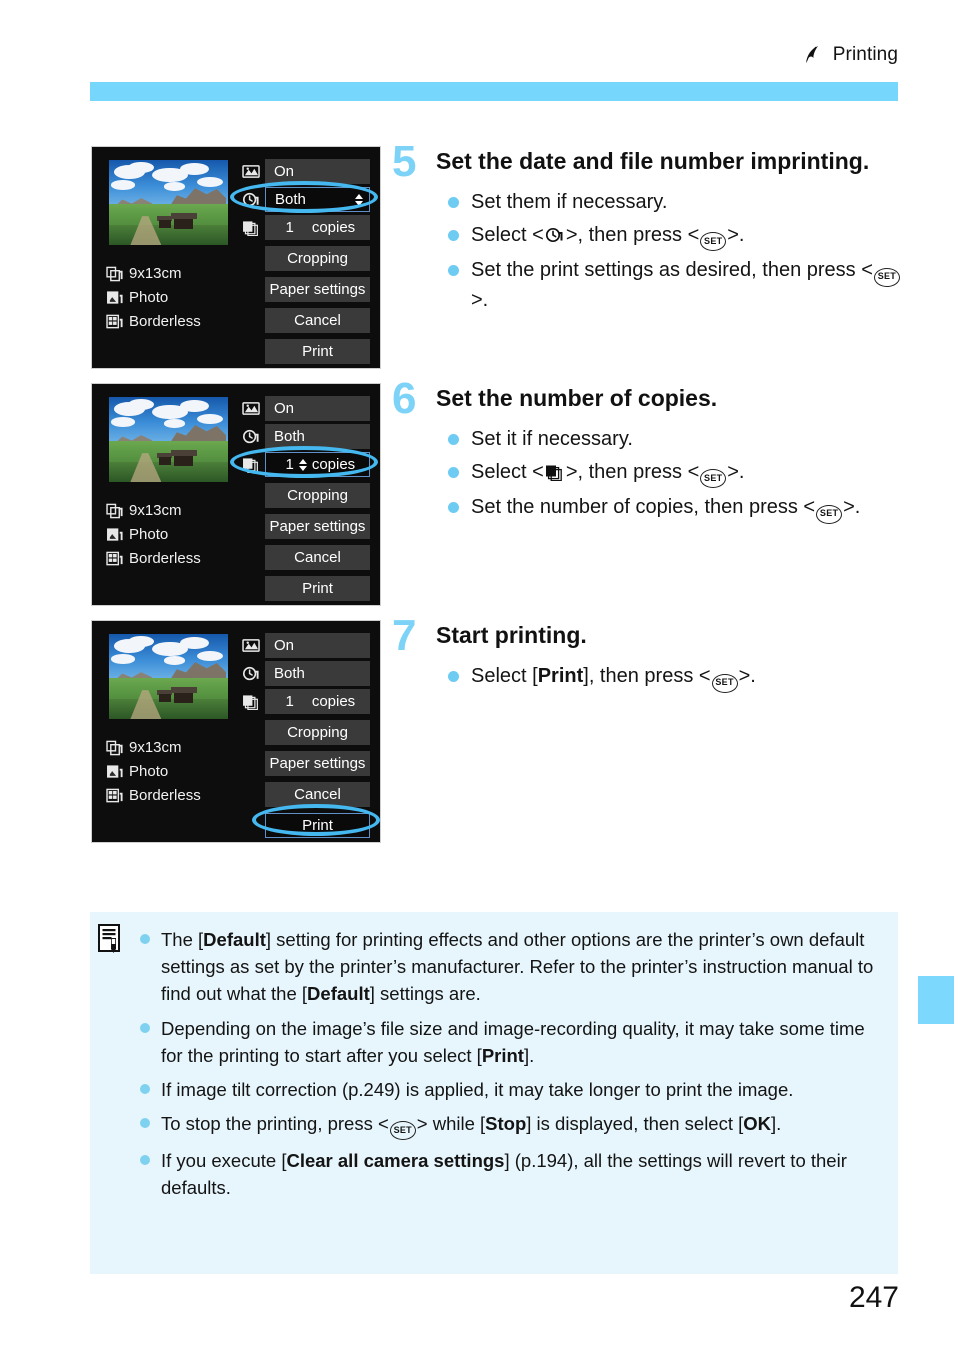 This screenshot has height=1345, width=954. I want to click on page-layout-icon, so click(115, 559).